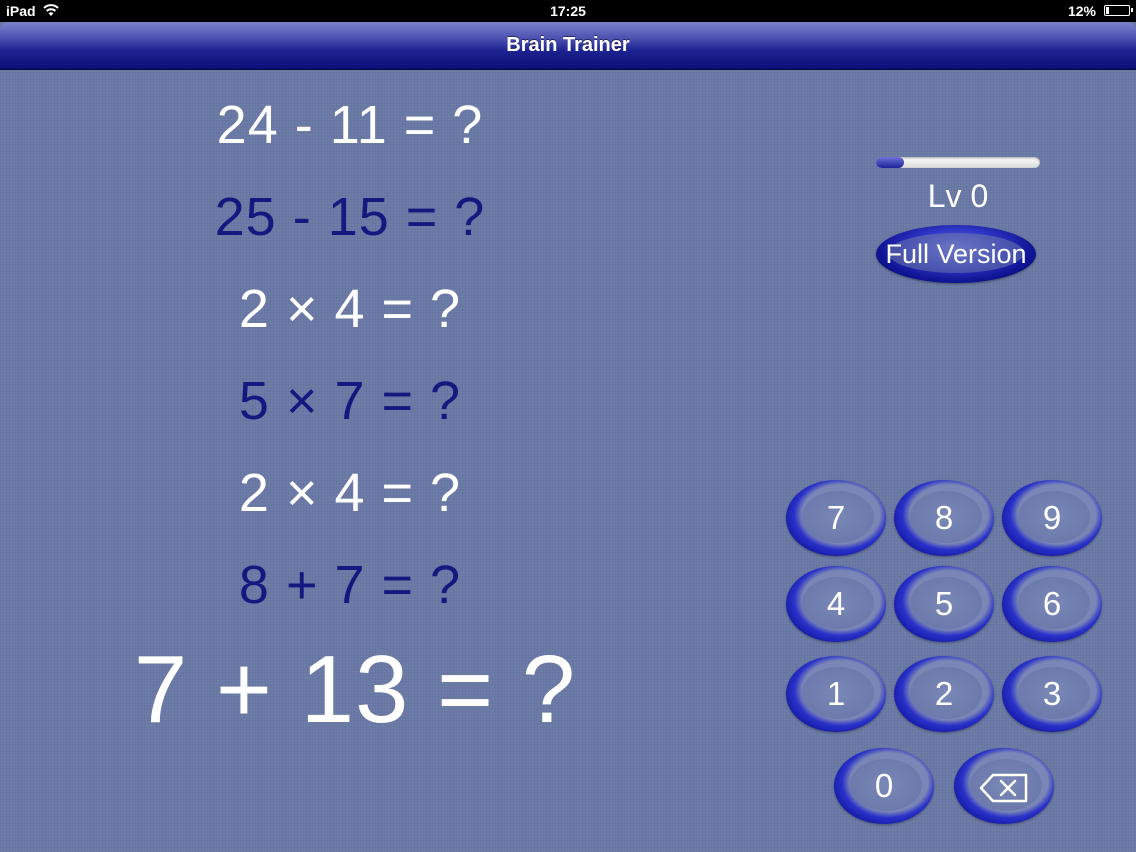  I want to click on key-0: 0, so click(884, 786).